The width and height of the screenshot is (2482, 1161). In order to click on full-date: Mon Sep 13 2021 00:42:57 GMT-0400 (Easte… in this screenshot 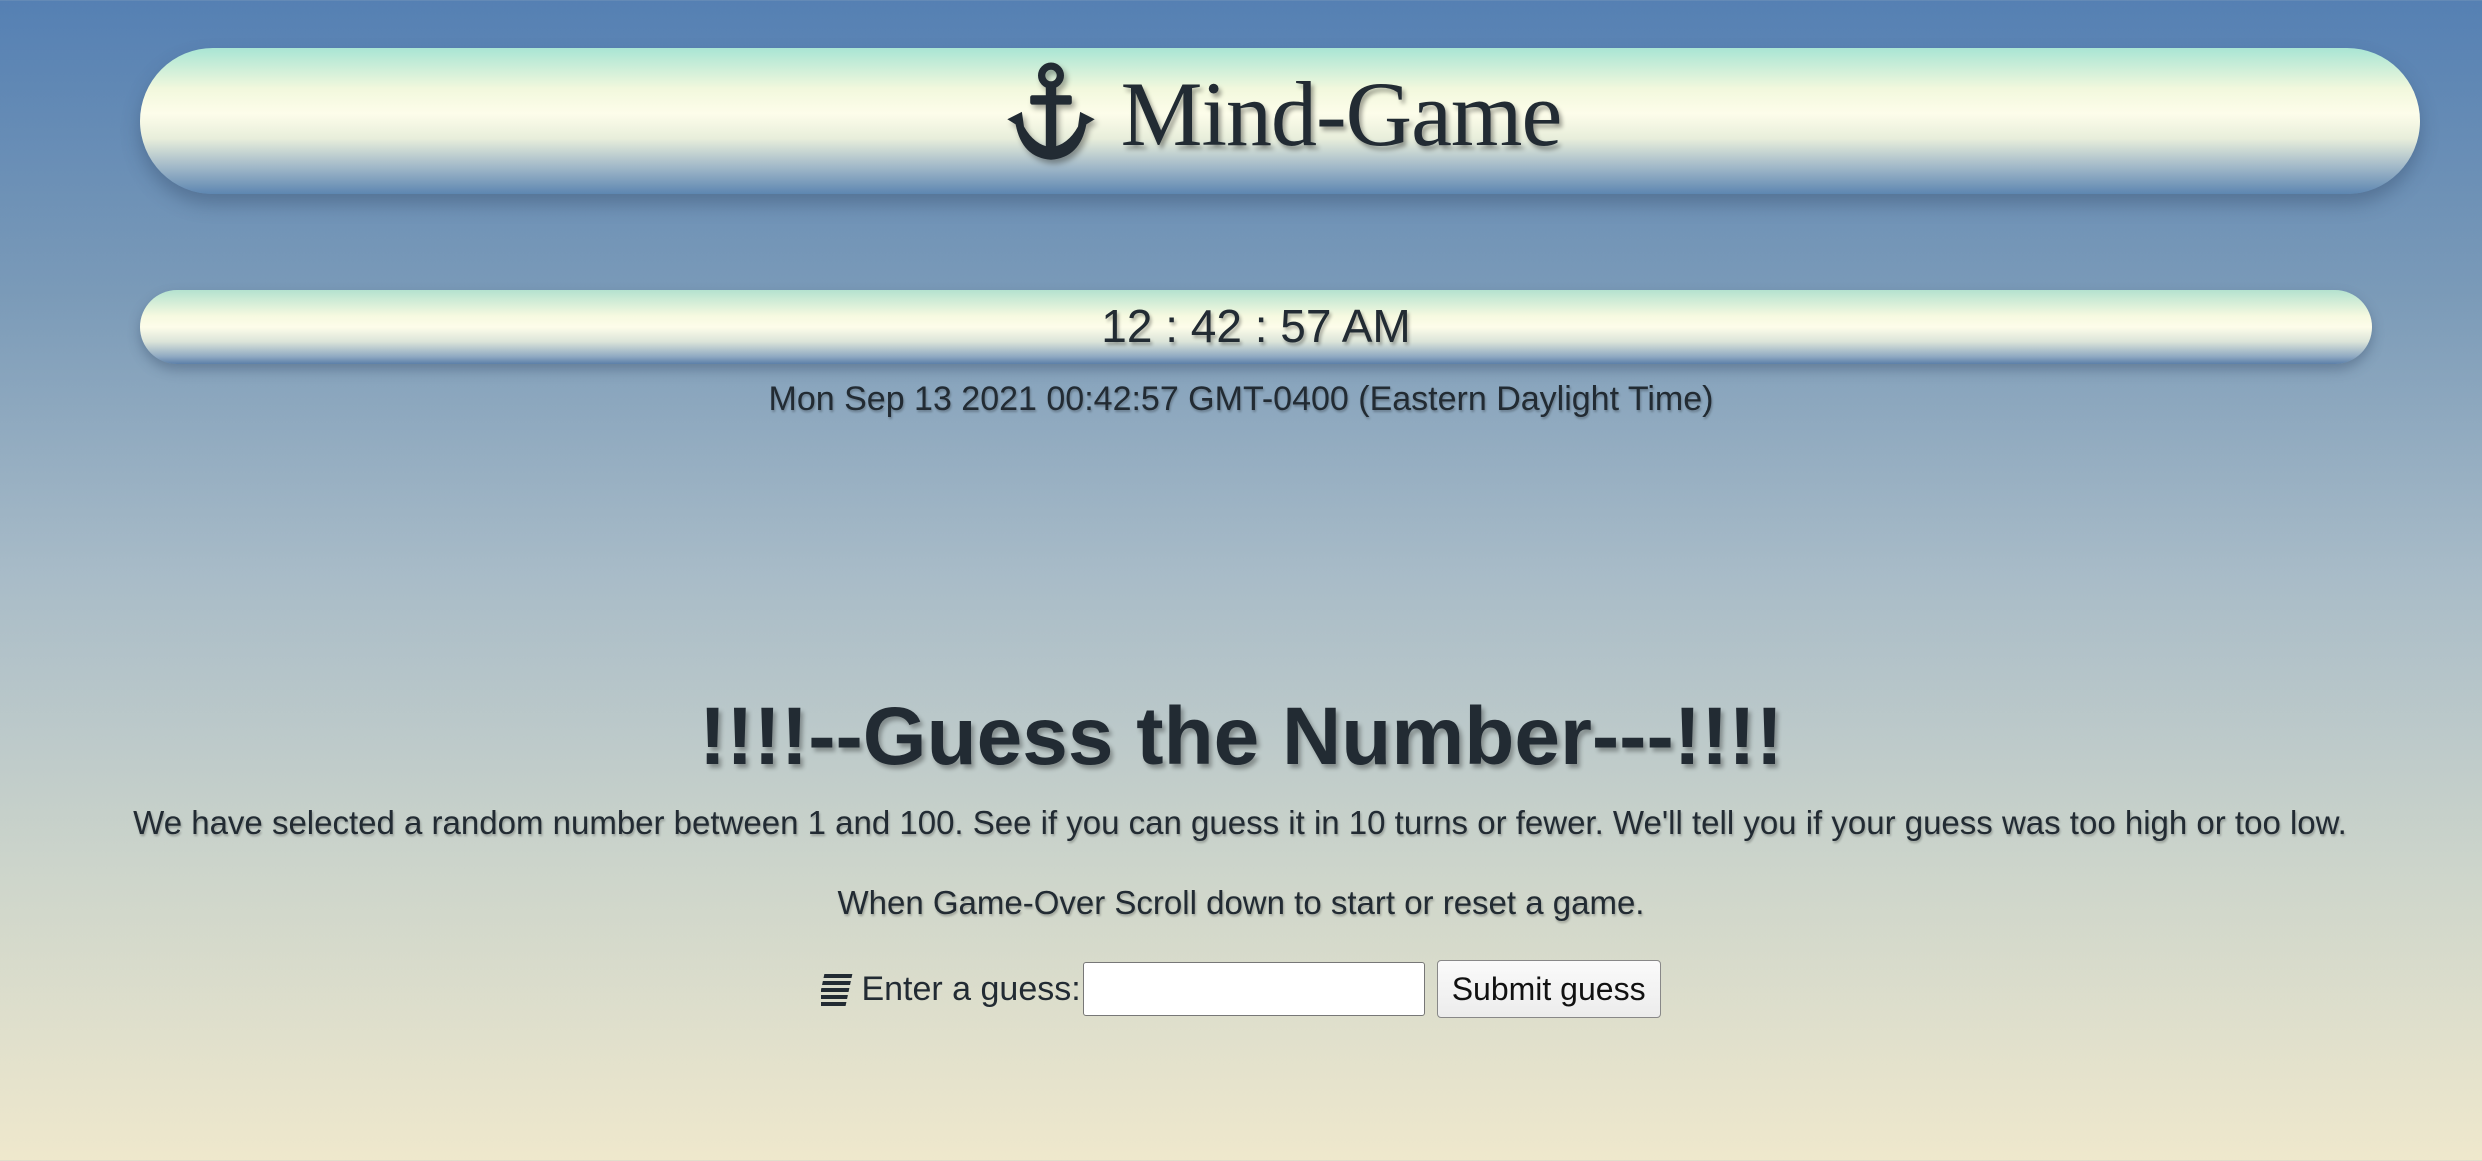, I will do `click(1241, 399)`.